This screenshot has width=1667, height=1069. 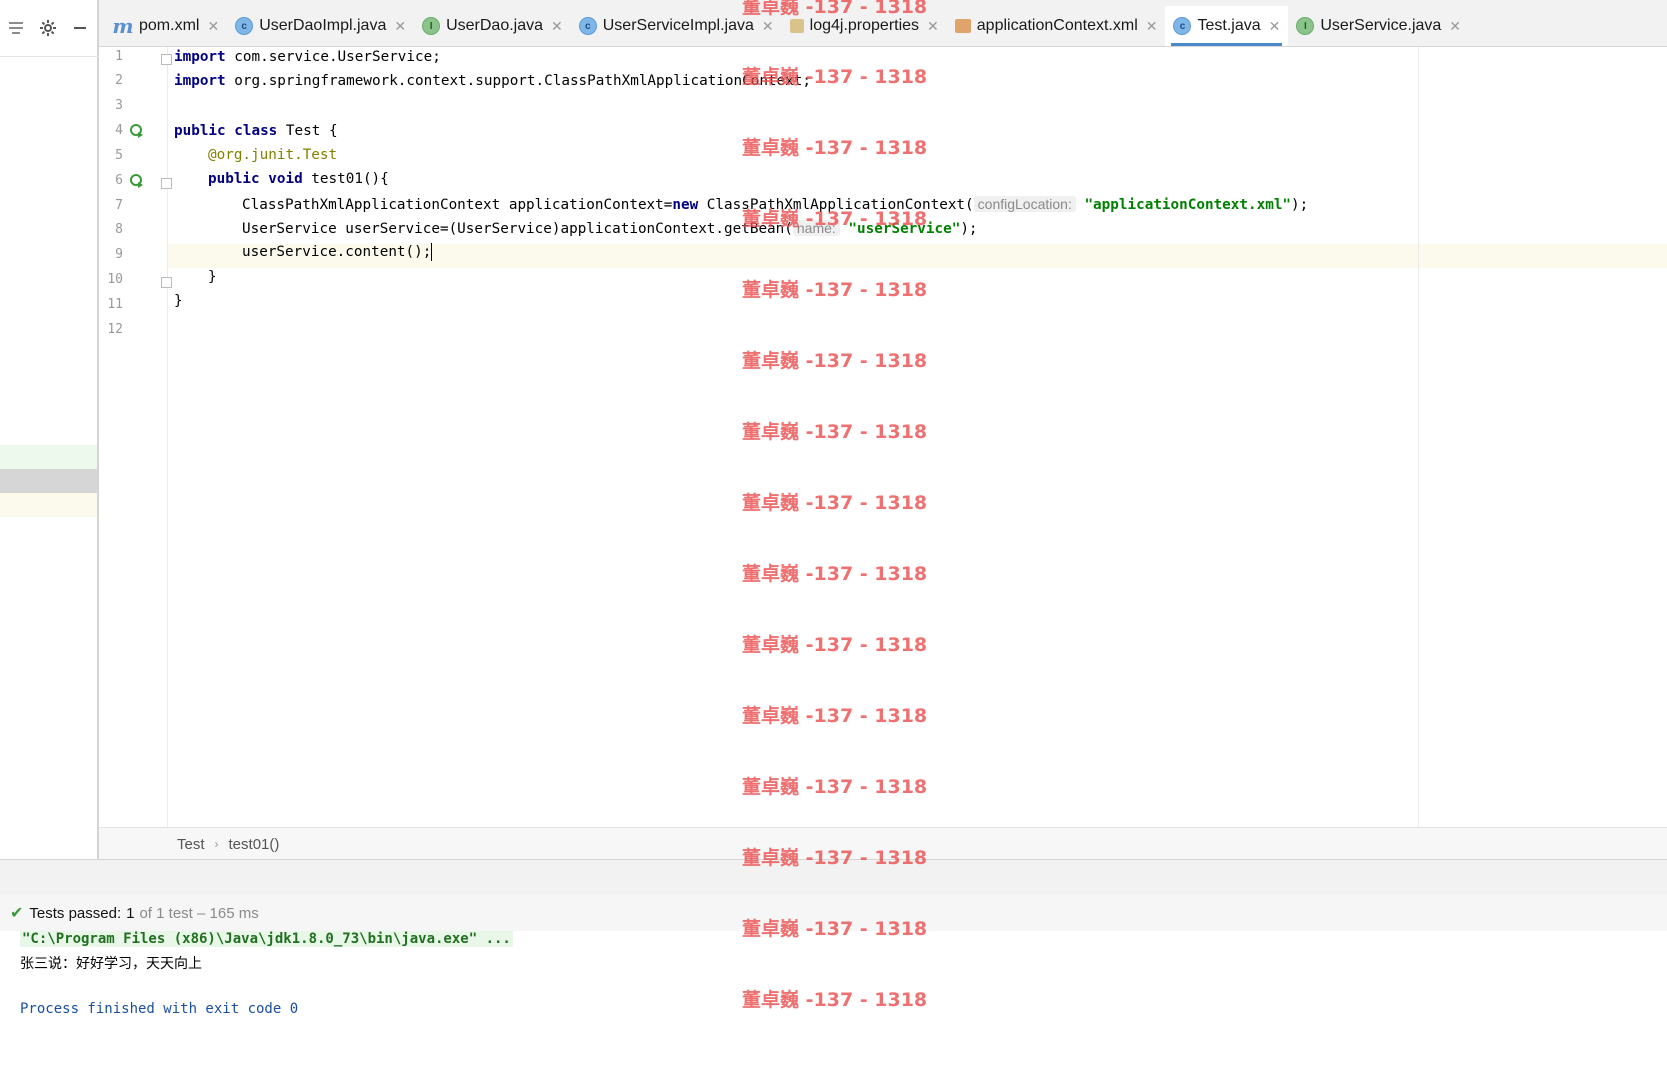 I want to click on console-program-output: 张三说：好好学习，天天向上, so click(x=111, y=964).